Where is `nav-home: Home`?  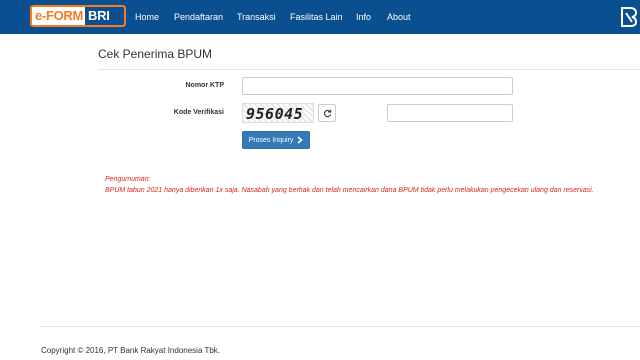
nav-home: Home is located at coordinates (147, 17).